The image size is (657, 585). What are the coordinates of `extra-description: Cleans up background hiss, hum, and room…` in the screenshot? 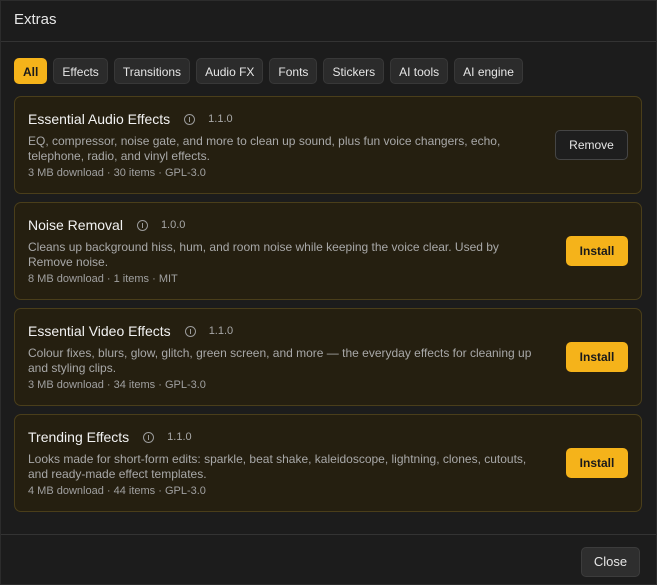 It's located at (263, 254).